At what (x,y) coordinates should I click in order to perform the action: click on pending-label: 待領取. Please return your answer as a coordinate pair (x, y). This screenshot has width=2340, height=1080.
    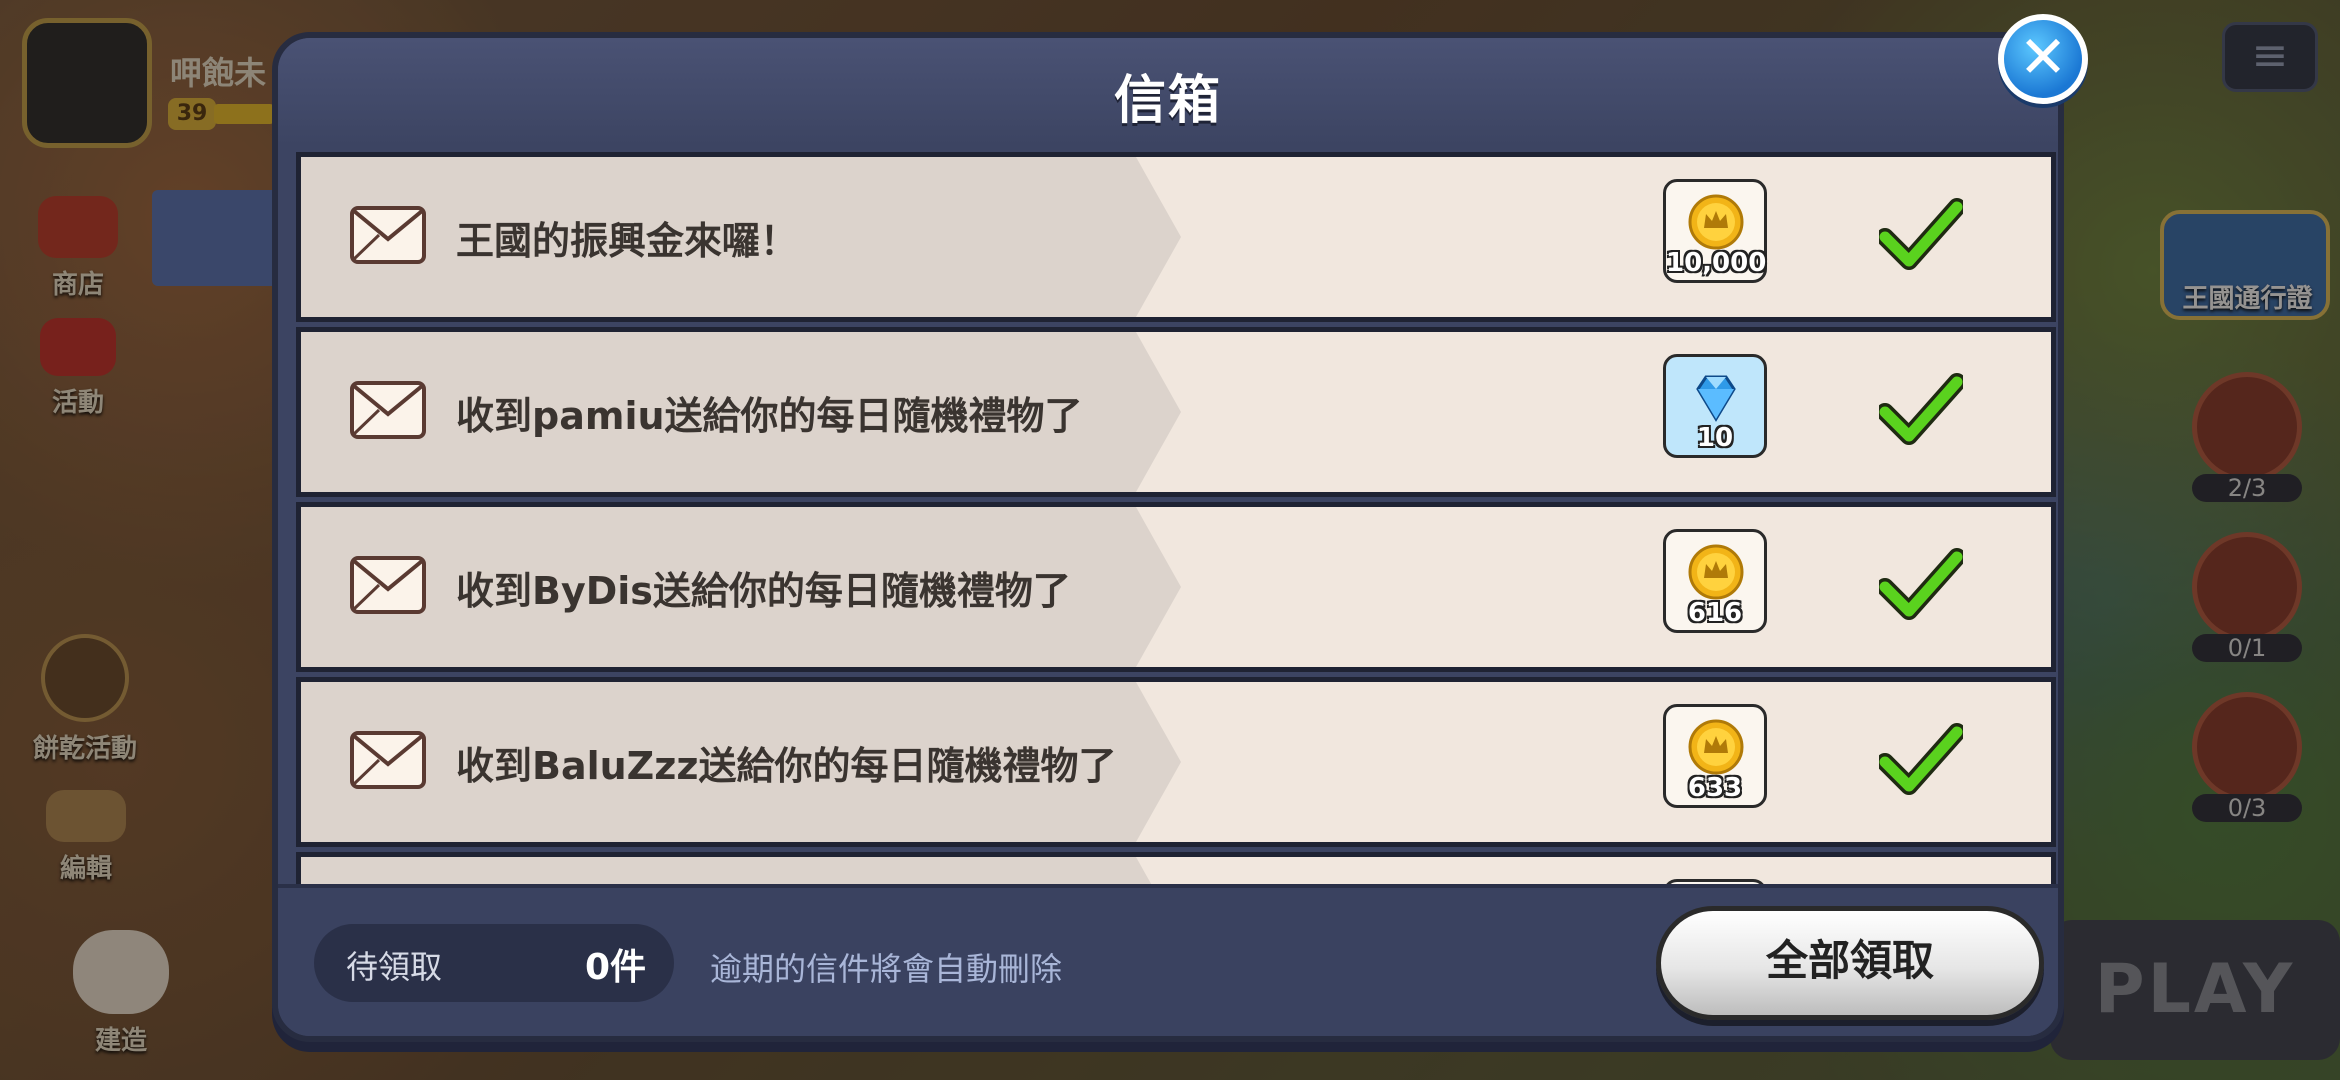
    Looking at the image, I should click on (394, 967).